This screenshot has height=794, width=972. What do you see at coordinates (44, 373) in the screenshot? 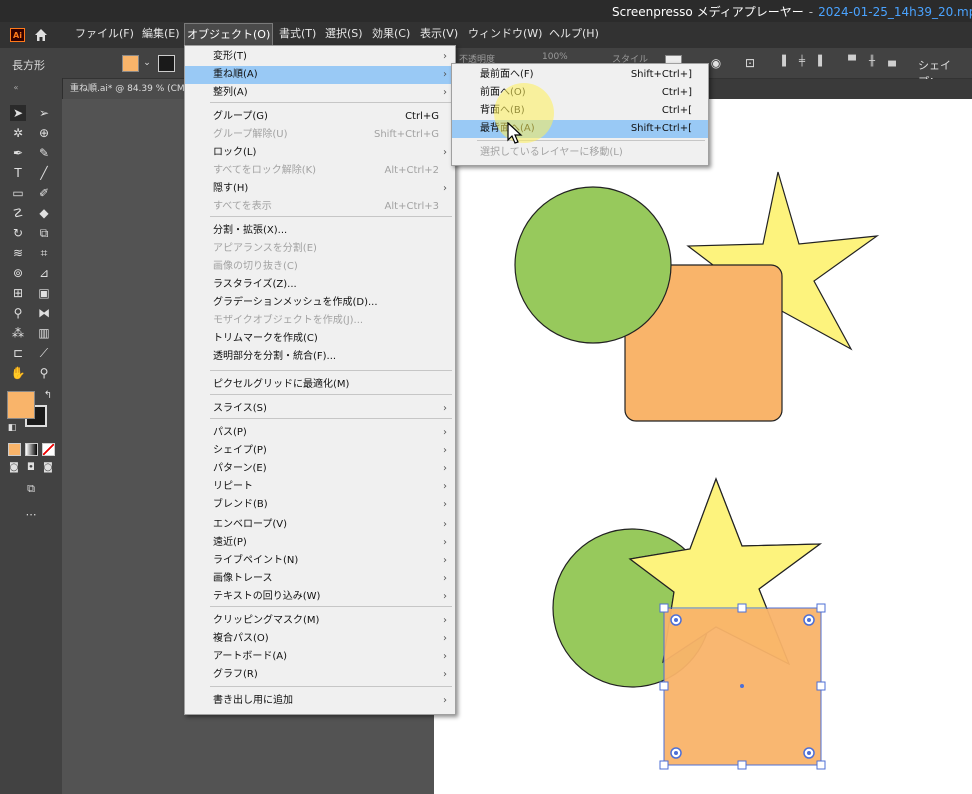
I see `zoom-tool-icon: ⚲` at bounding box center [44, 373].